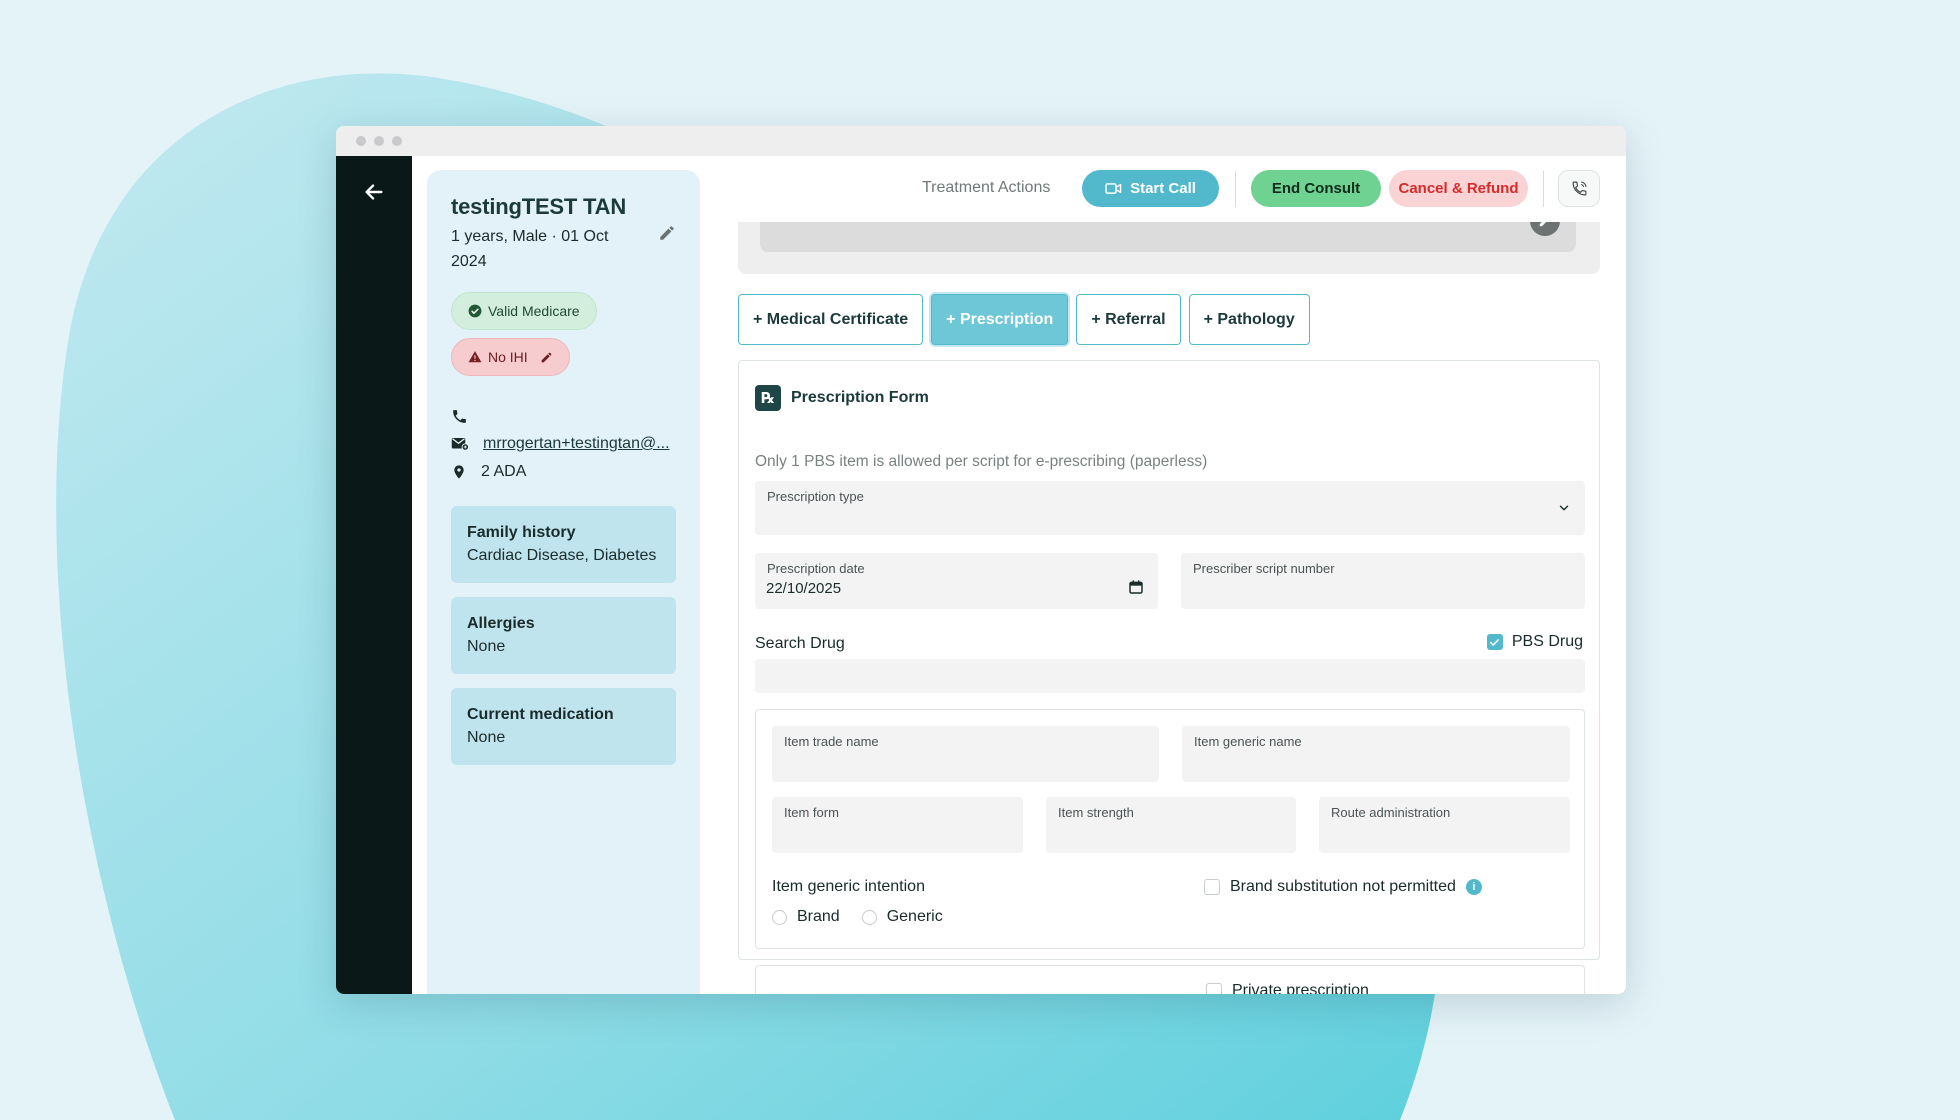 This screenshot has width=1960, height=1120. What do you see at coordinates (540, 714) in the screenshot?
I see `current-medication-label: Current medication` at bounding box center [540, 714].